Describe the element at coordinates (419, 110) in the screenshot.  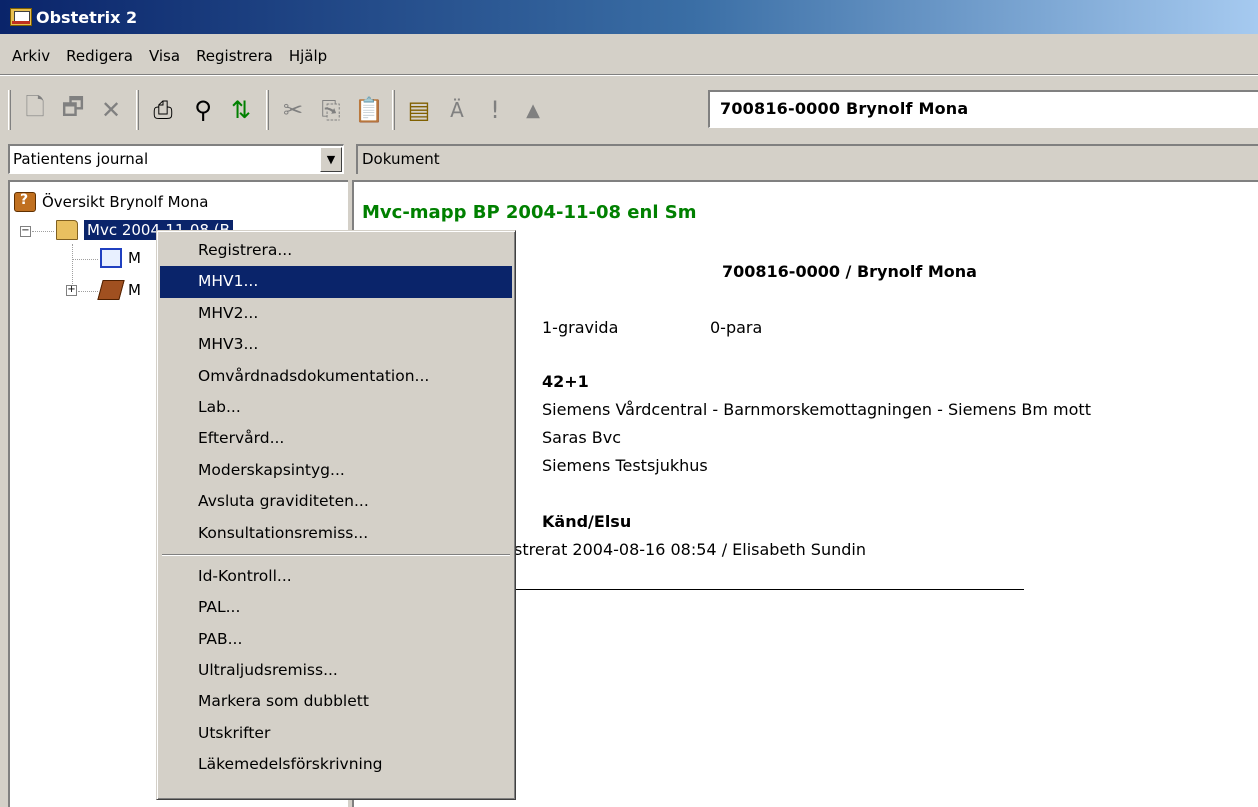
I see `clipboard-icon: ▤` at that location.